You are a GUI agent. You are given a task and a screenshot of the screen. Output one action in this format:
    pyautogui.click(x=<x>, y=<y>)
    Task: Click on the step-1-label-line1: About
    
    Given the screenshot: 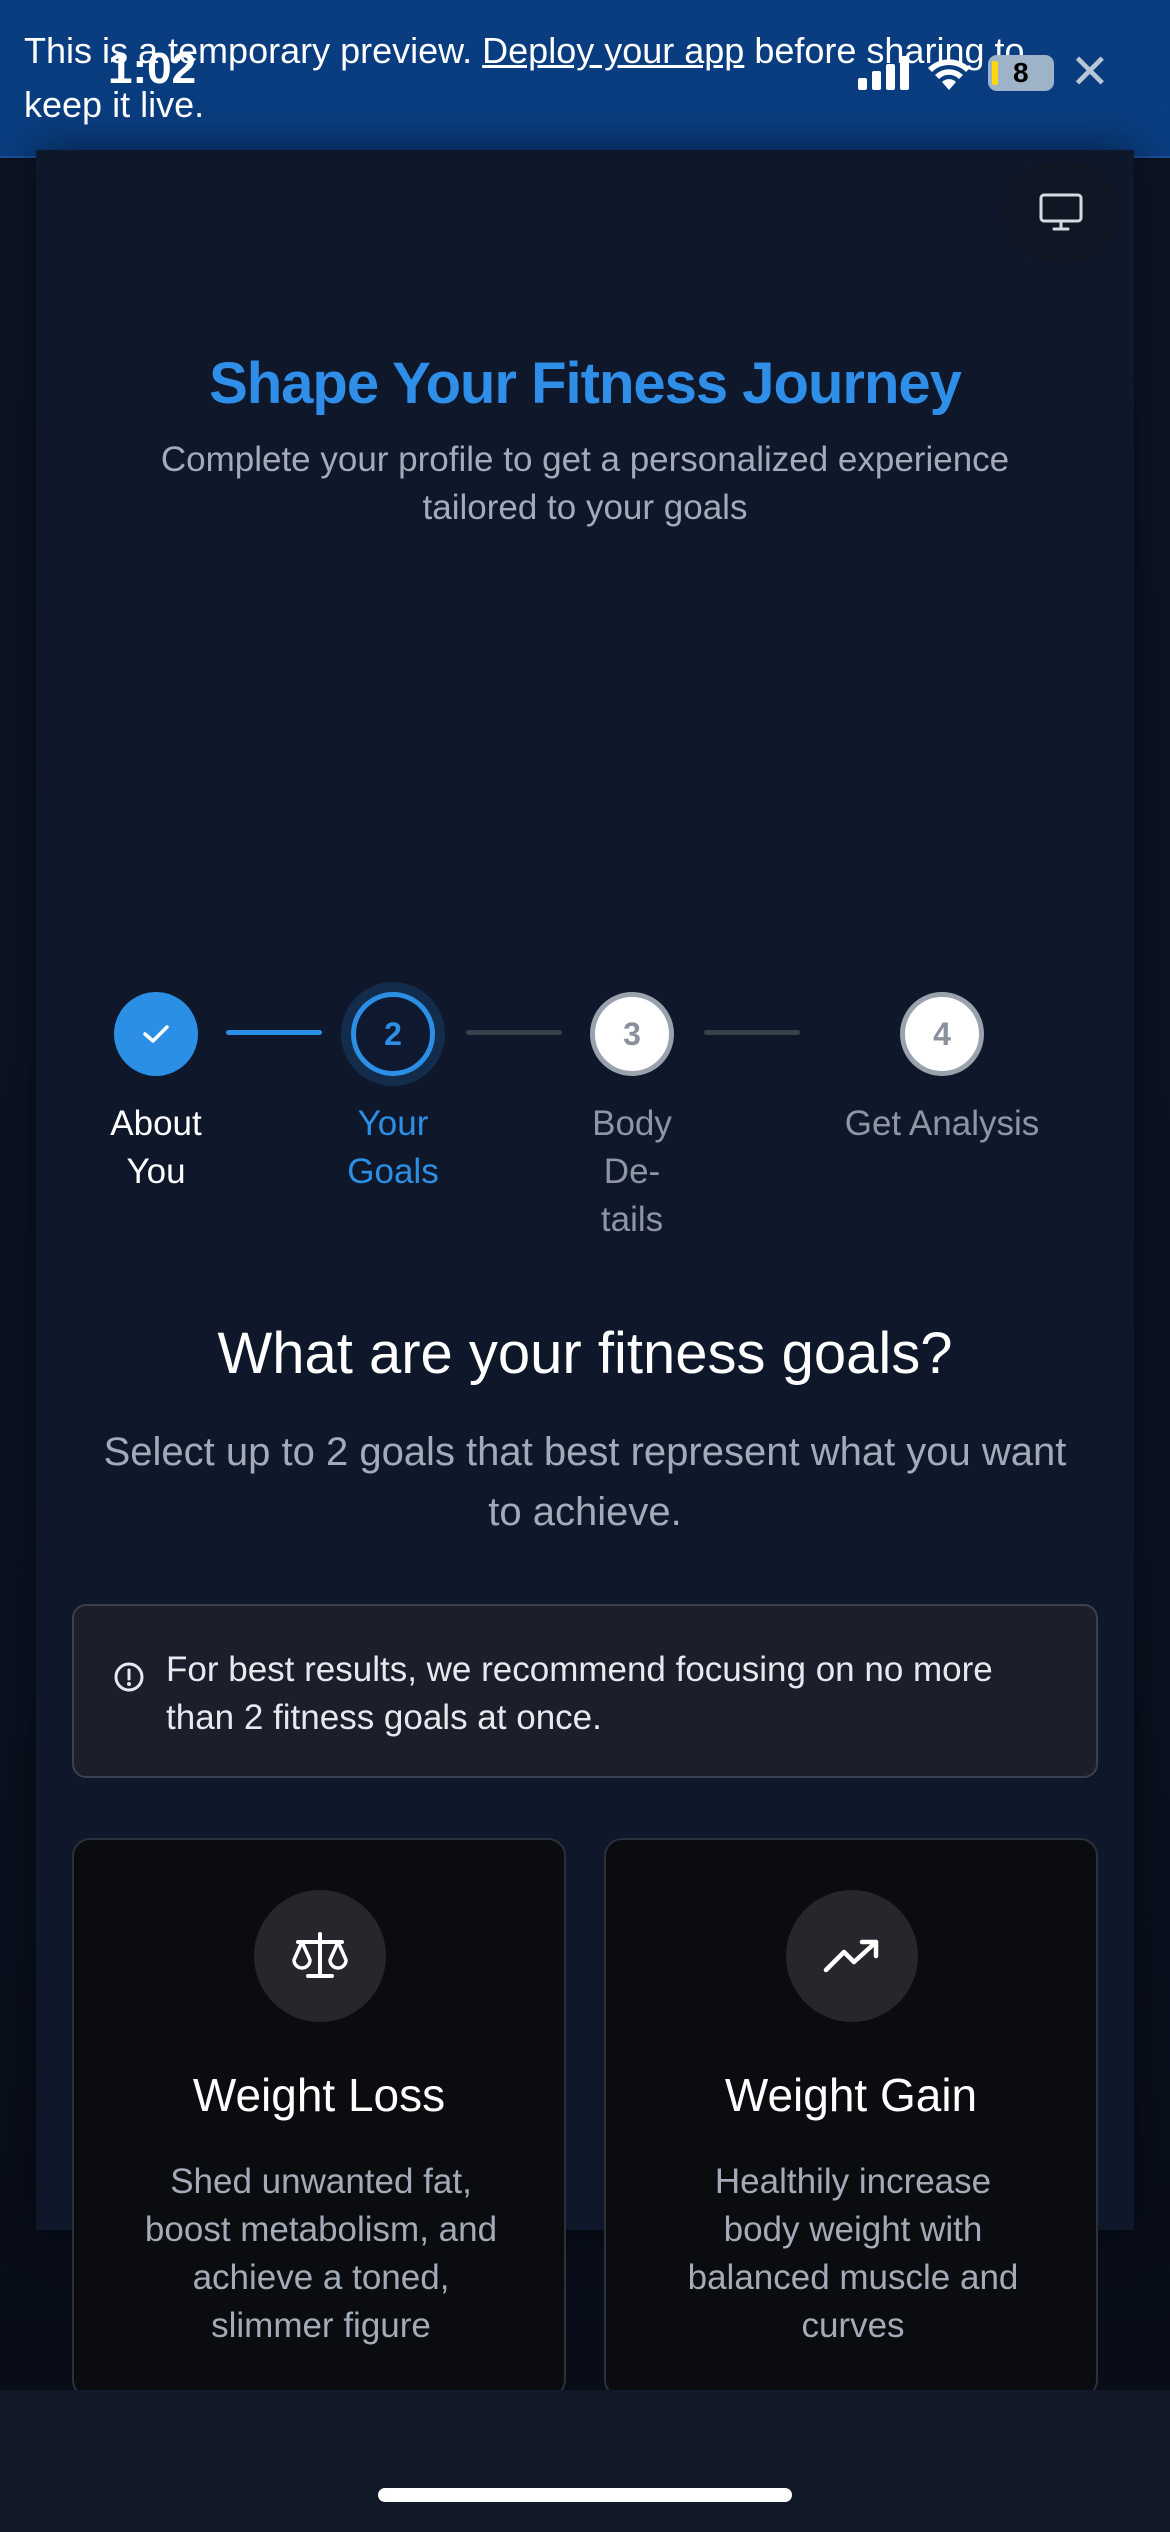 What is the action you would take?
    pyautogui.click(x=156, y=1123)
    